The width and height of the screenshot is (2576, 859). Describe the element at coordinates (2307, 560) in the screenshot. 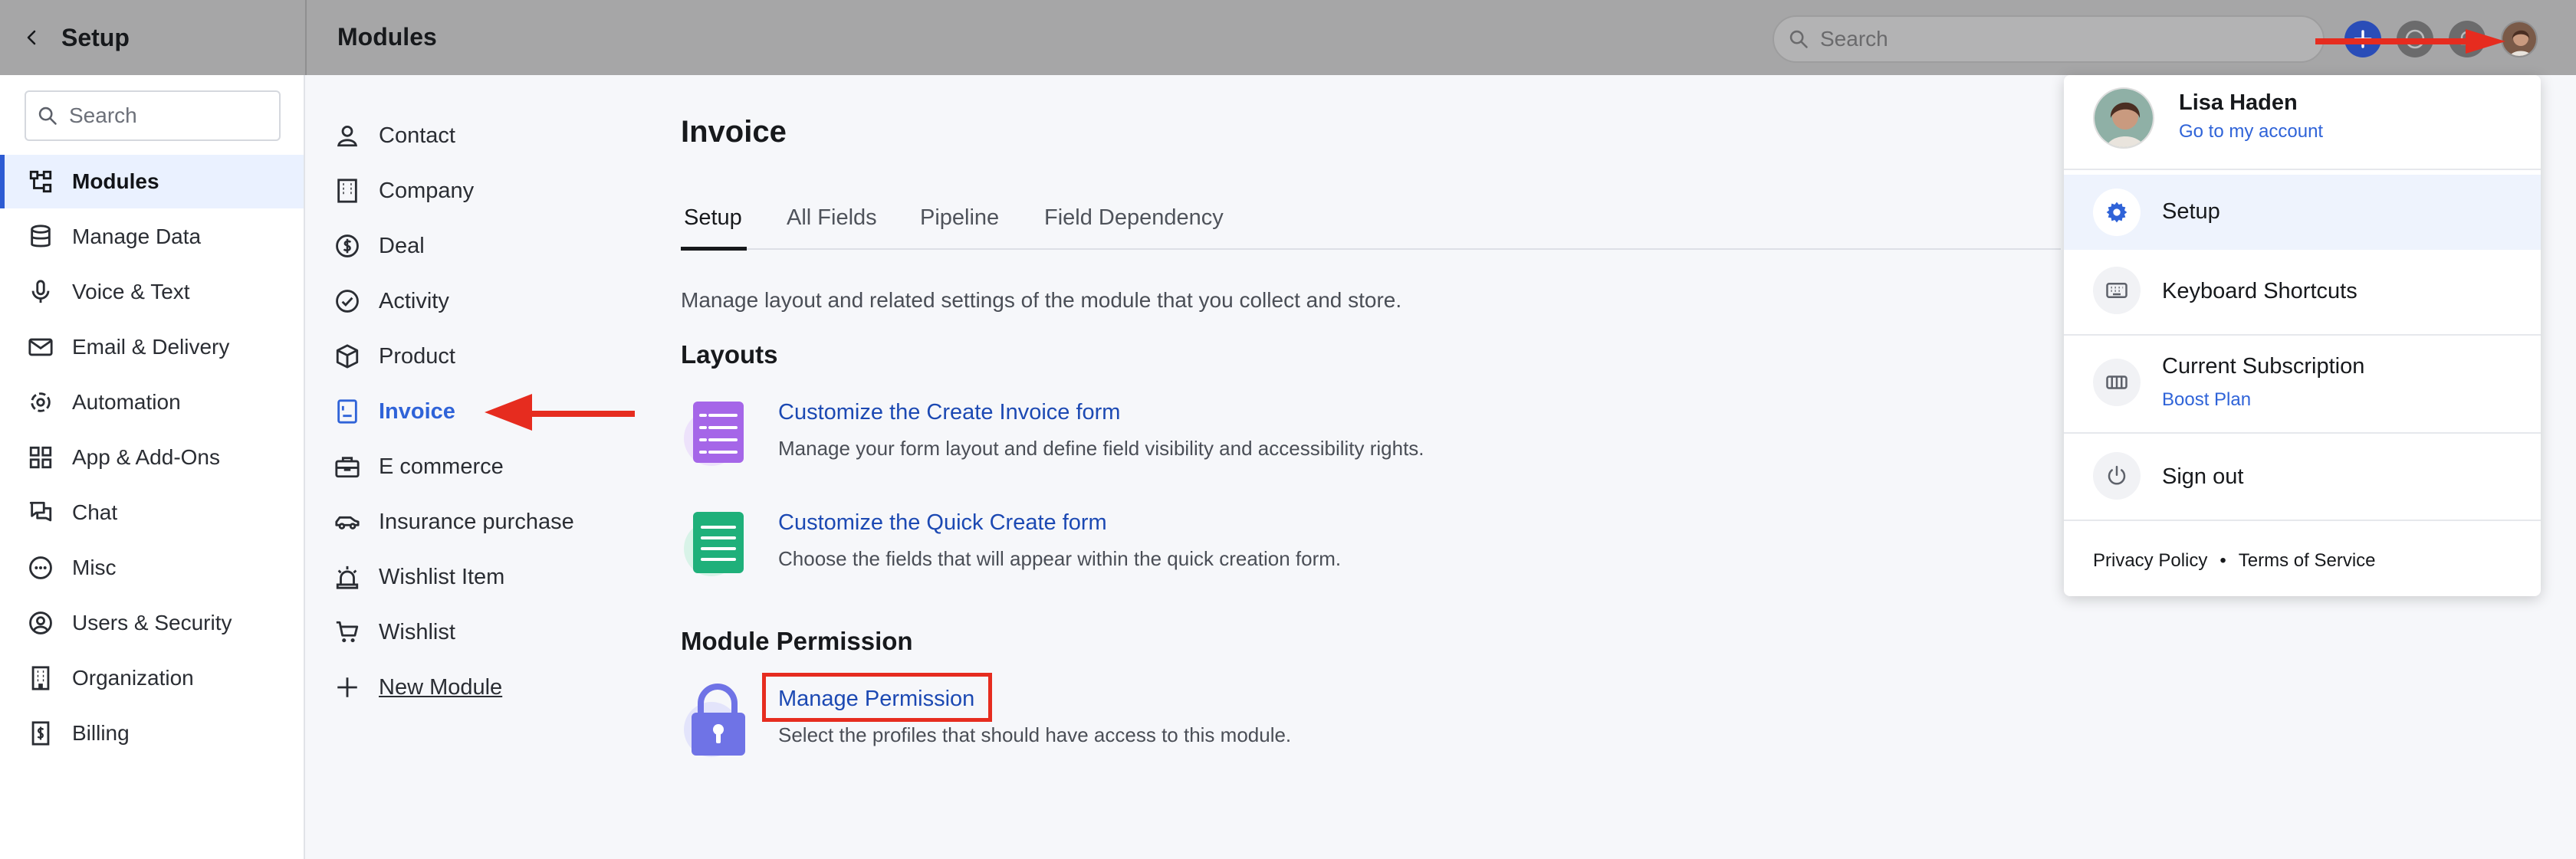

I see `terms-of-service-link: Terms of Service` at that location.